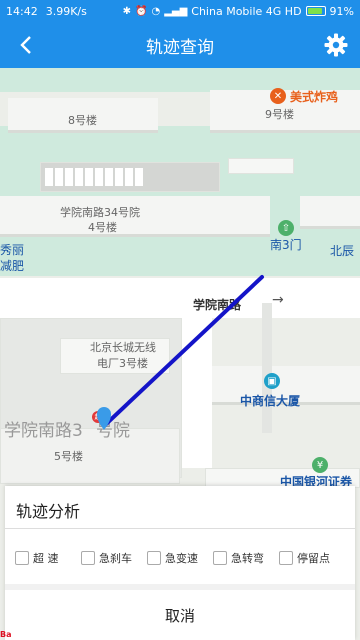 The width and height of the screenshot is (360, 640). What do you see at coordinates (180, 528) in the screenshot?
I see `divider` at bounding box center [180, 528].